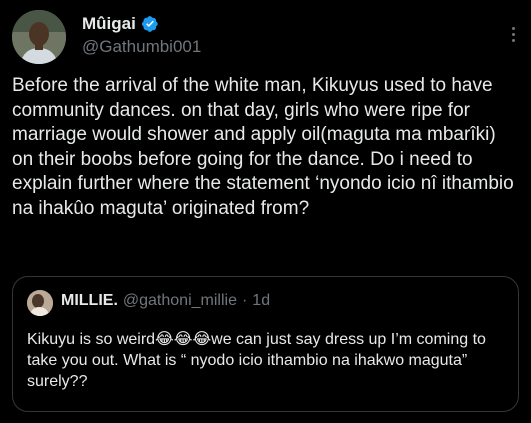 This screenshot has width=531, height=423. What do you see at coordinates (180, 301) in the screenshot?
I see `quoted-author-handle: @gathoni_millie` at bounding box center [180, 301].